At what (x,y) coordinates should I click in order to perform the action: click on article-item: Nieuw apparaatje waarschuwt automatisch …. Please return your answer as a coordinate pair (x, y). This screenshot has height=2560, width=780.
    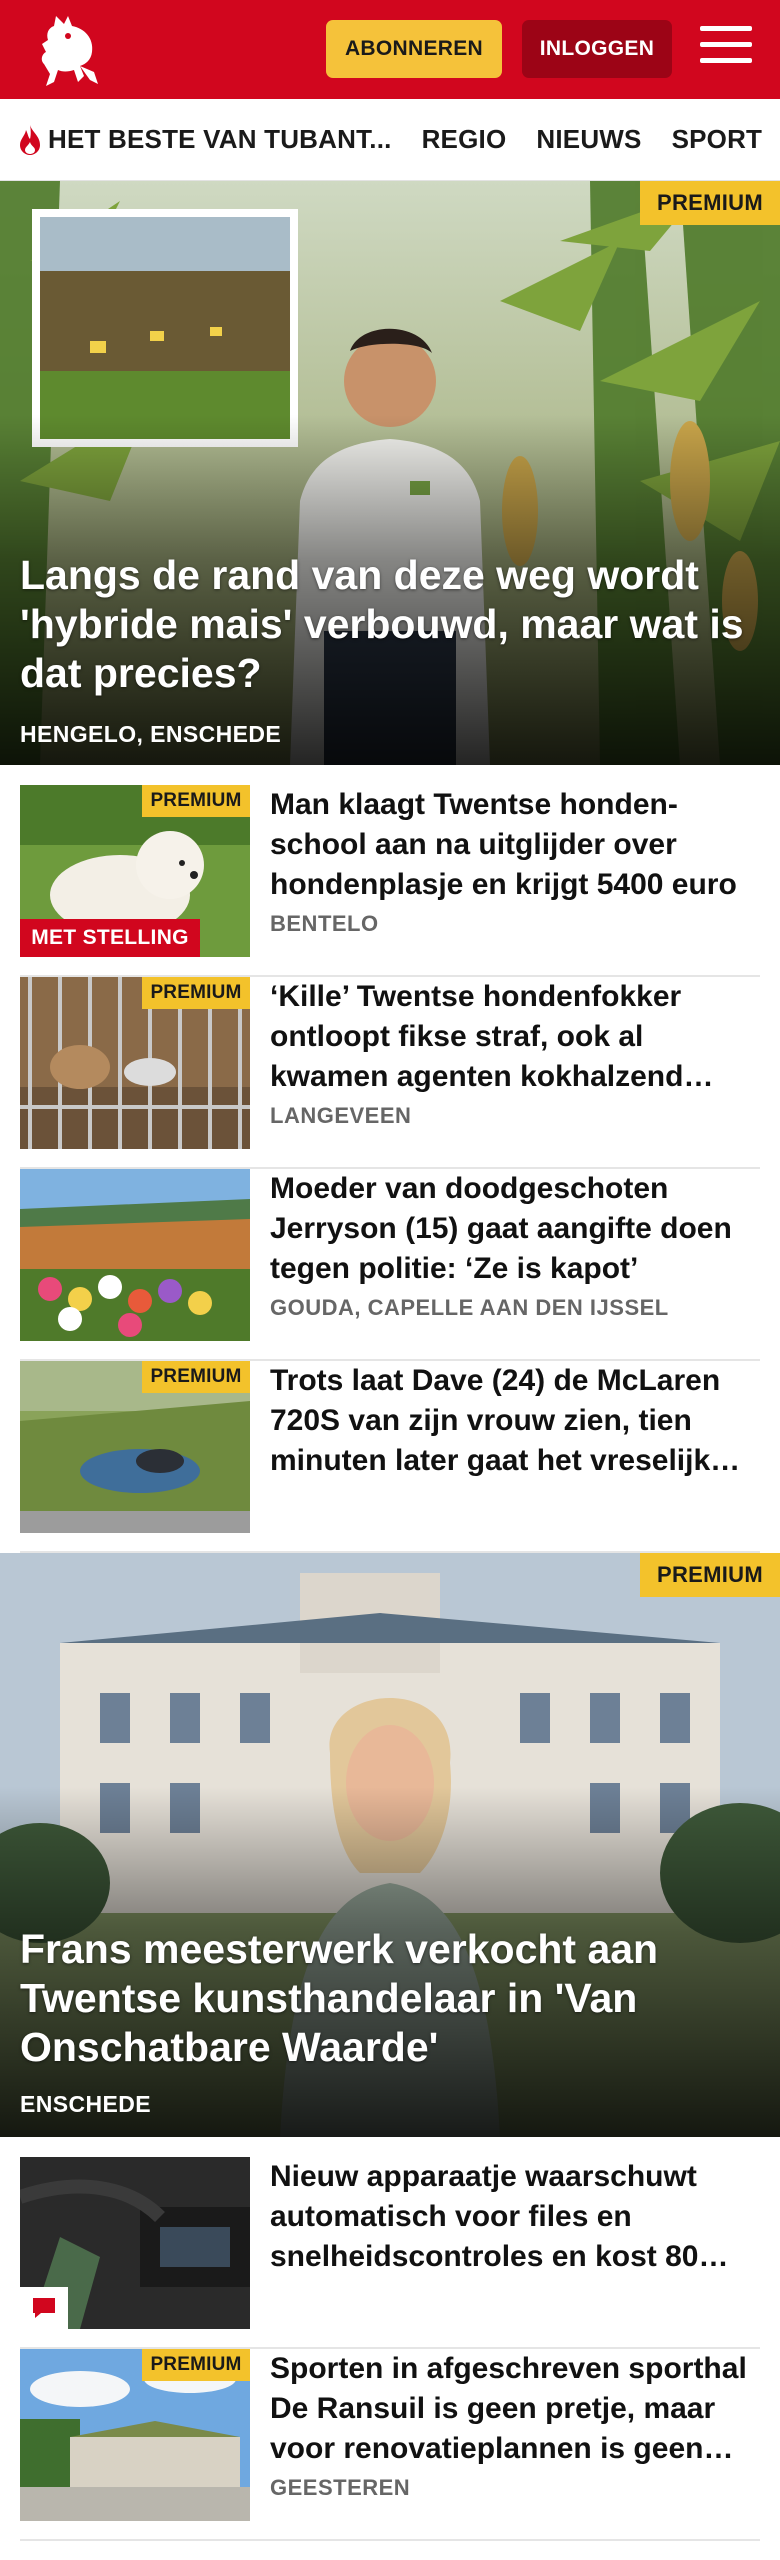
    Looking at the image, I should click on (390, 2253).